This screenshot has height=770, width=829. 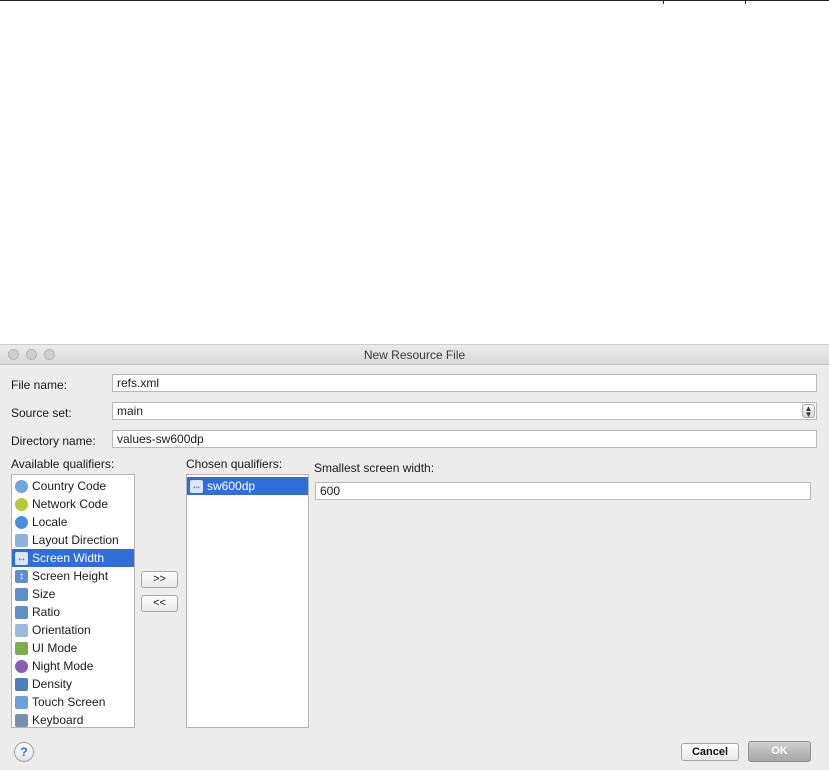 I want to click on available-qualifier-label: Network Code, so click(x=70, y=504).